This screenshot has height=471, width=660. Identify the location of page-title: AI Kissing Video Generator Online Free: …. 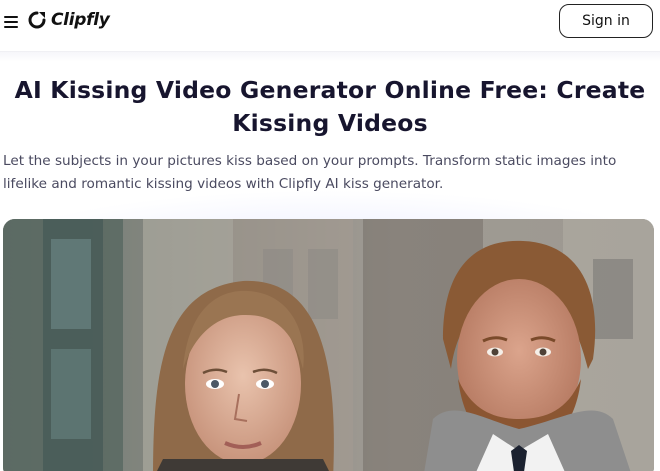
(330, 106).